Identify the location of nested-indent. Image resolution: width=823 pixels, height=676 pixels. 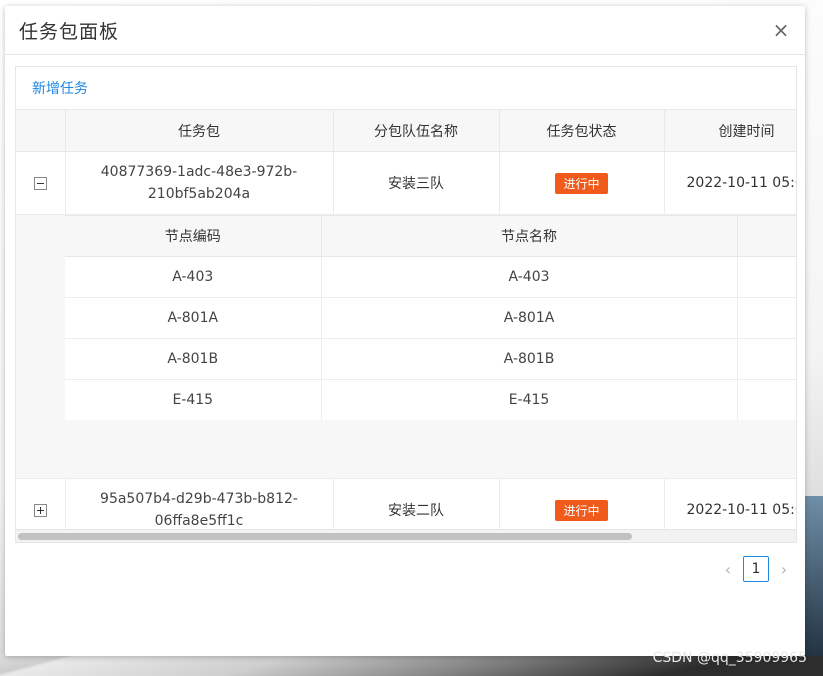
(40, 346).